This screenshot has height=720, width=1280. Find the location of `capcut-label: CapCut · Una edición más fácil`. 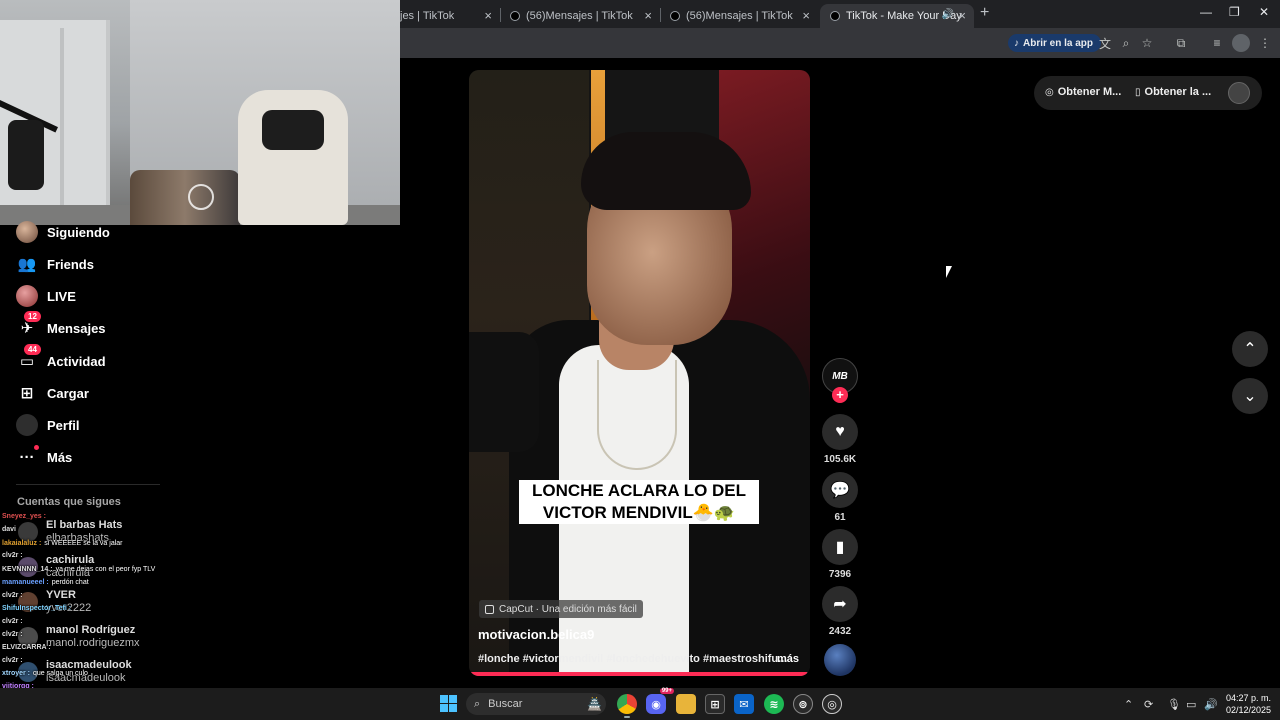

capcut-label: CapCut · Una edición más fácil is located at coordinates (568, 609).